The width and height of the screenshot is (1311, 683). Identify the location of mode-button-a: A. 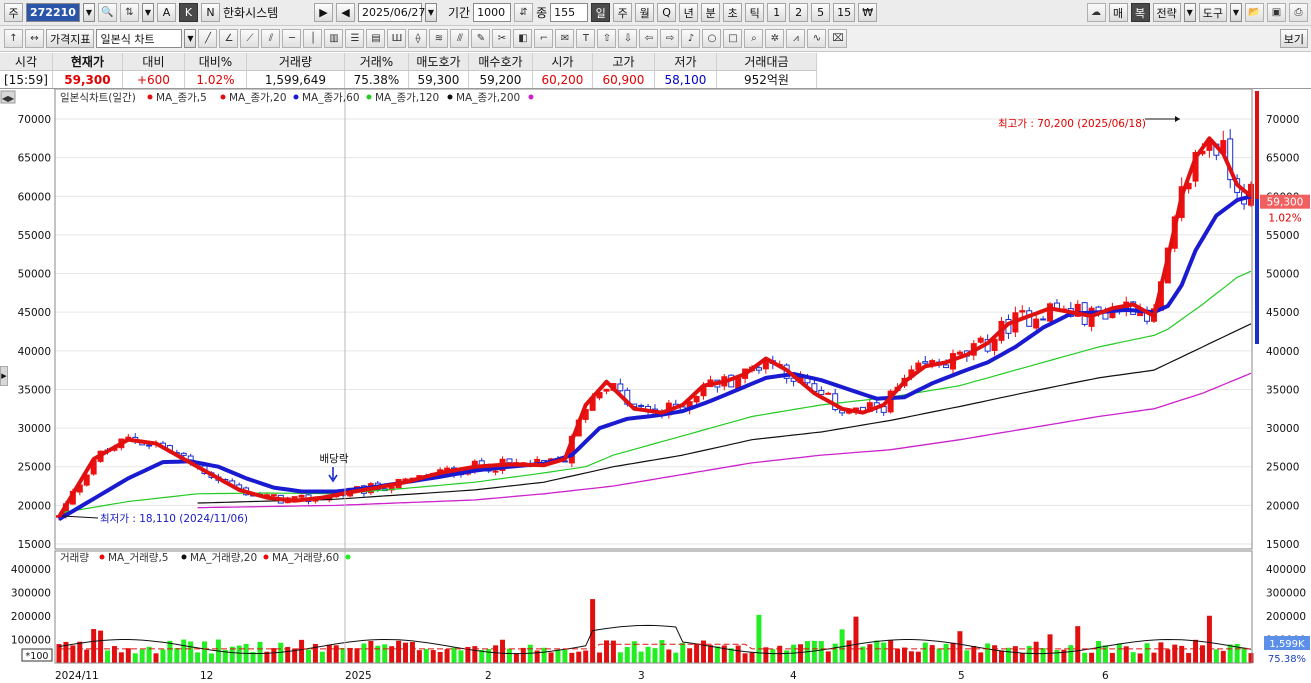
(166, 12).